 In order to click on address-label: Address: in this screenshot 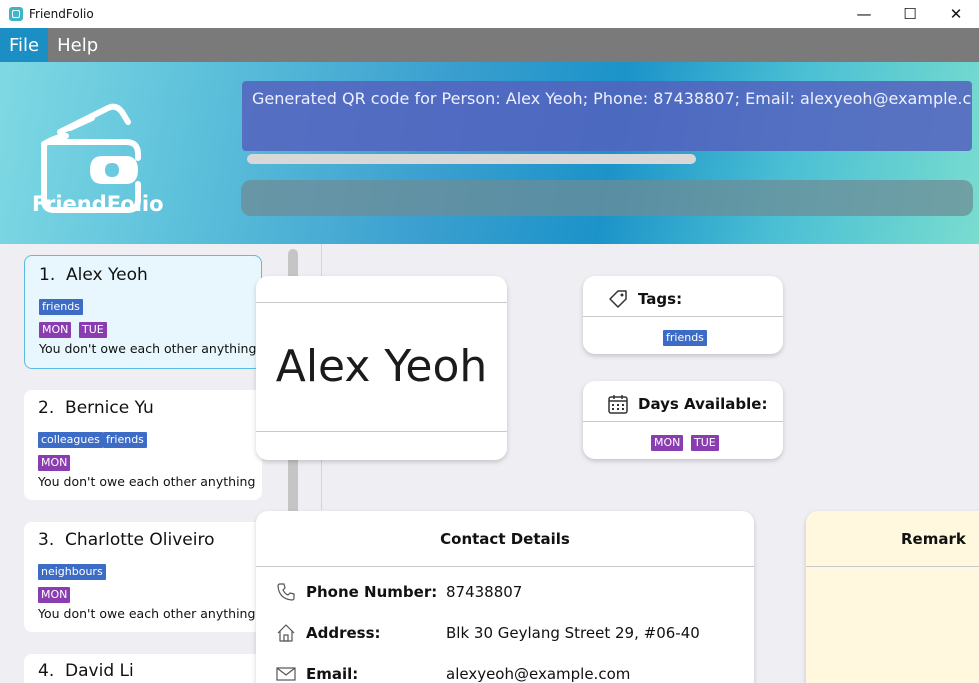, I will do `click(343, 633)`.